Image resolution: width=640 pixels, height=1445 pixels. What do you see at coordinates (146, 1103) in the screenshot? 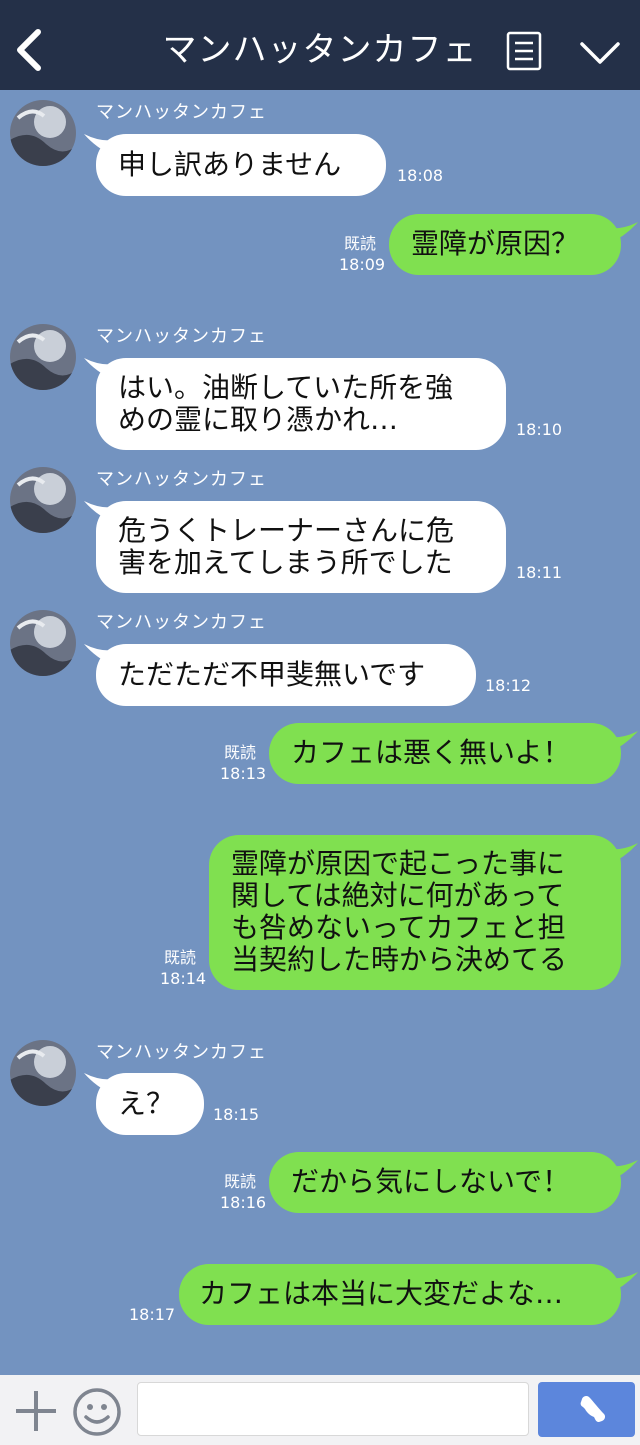
I see `message-text: え？` at bounding box center [146, 1103].